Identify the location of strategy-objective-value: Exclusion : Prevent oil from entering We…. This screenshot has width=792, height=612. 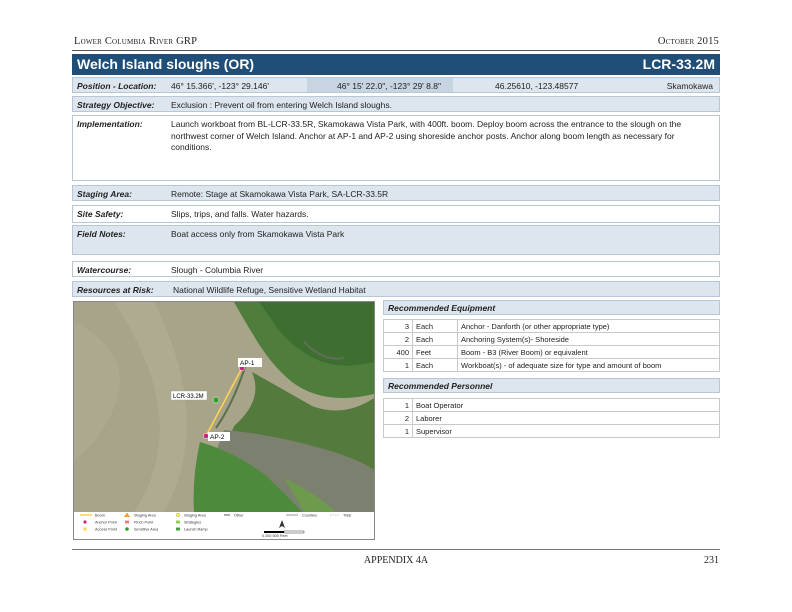
(281, 105).